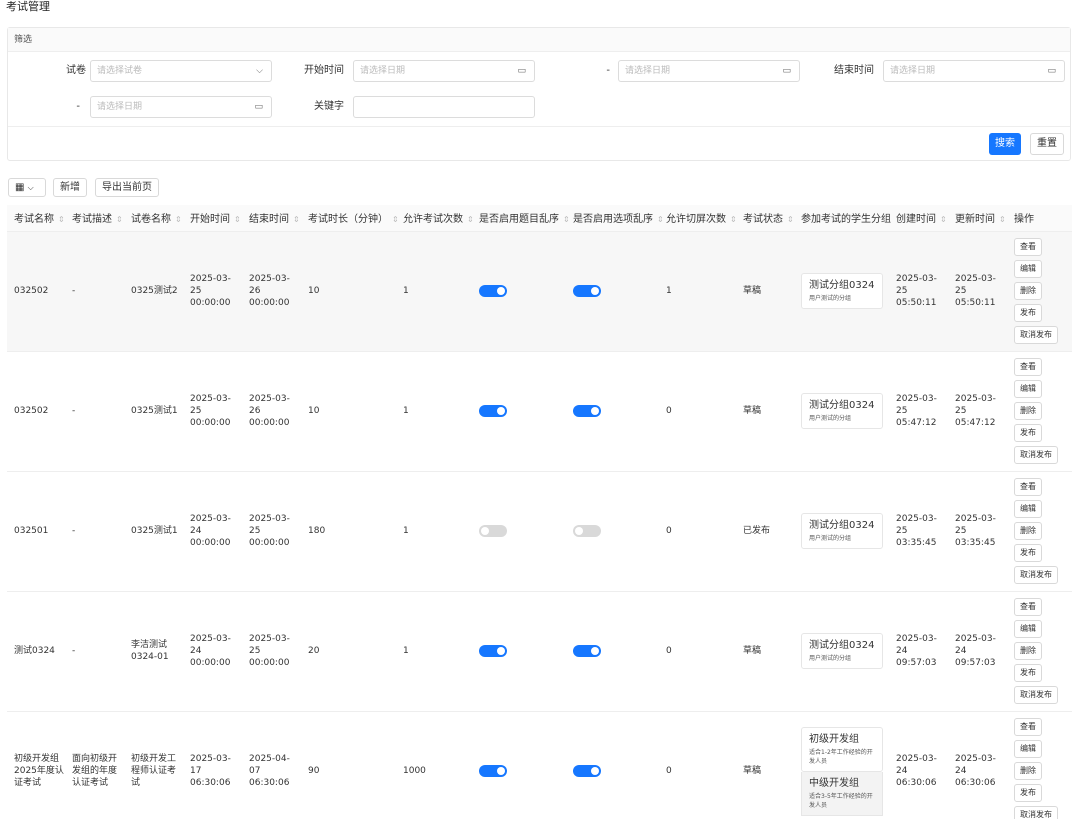 The height and width of the screenshot is (819, 1080). Describe the element at coordinates (434, 765) in the screenshot. I see `cell-attempts: 1000` at that location.